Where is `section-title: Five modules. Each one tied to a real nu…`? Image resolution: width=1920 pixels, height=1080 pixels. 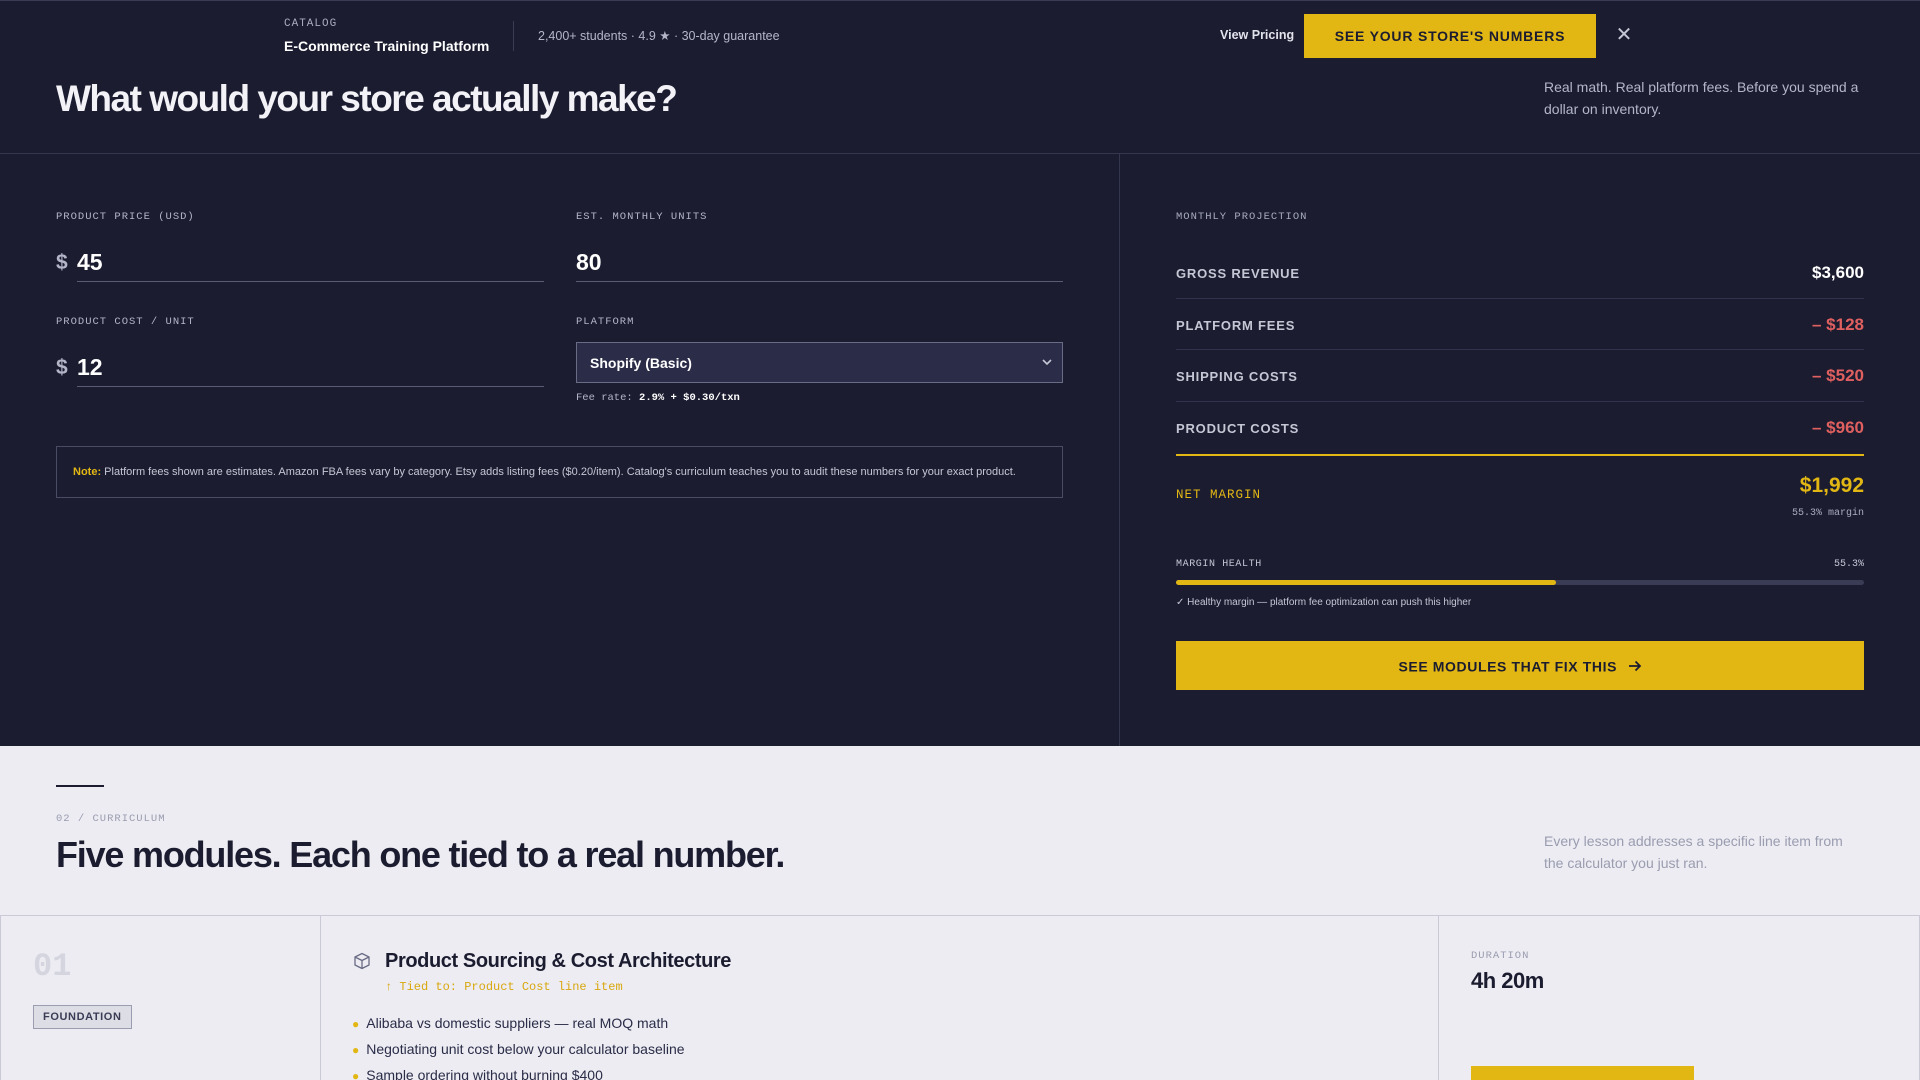 section-title: Five modules. Each one tied to a real nu… is located at coordinates (420, 854).